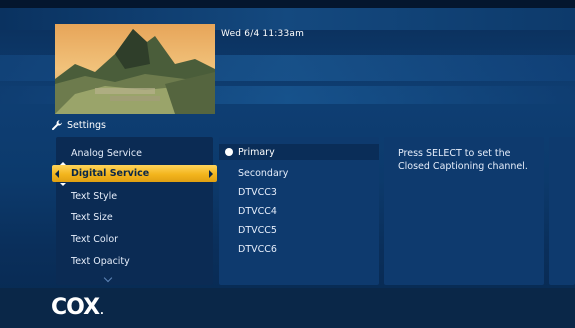 This screenshot has height=328, width=575. I want to click on option-dtvcc4: DTVCC4, so click(257, 211).